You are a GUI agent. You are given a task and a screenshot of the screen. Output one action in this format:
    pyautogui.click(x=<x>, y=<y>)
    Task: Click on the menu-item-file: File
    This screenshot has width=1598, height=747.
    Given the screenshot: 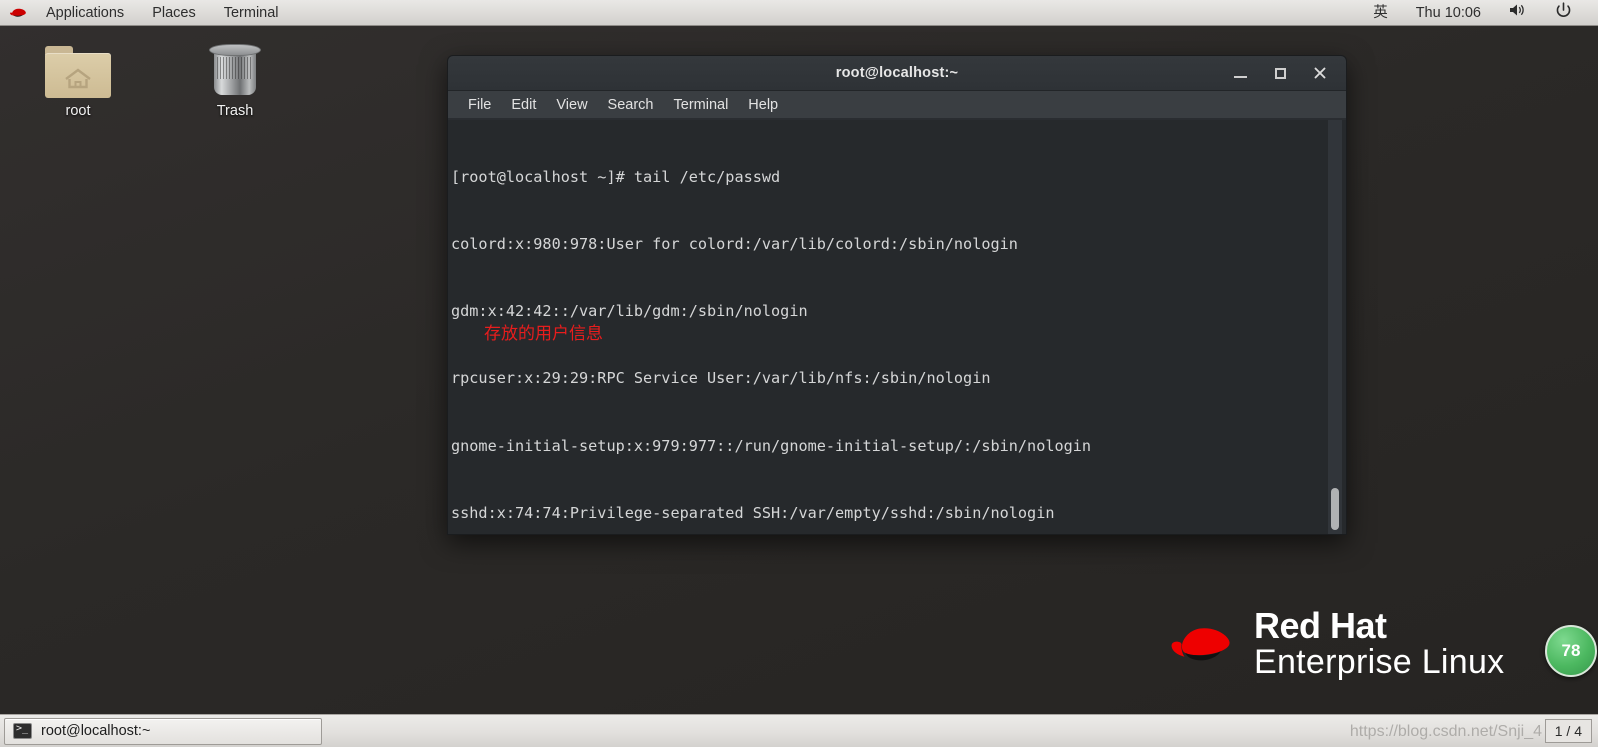 What is the action you would take?
    pyautogui.click(x=479, y=105)
    